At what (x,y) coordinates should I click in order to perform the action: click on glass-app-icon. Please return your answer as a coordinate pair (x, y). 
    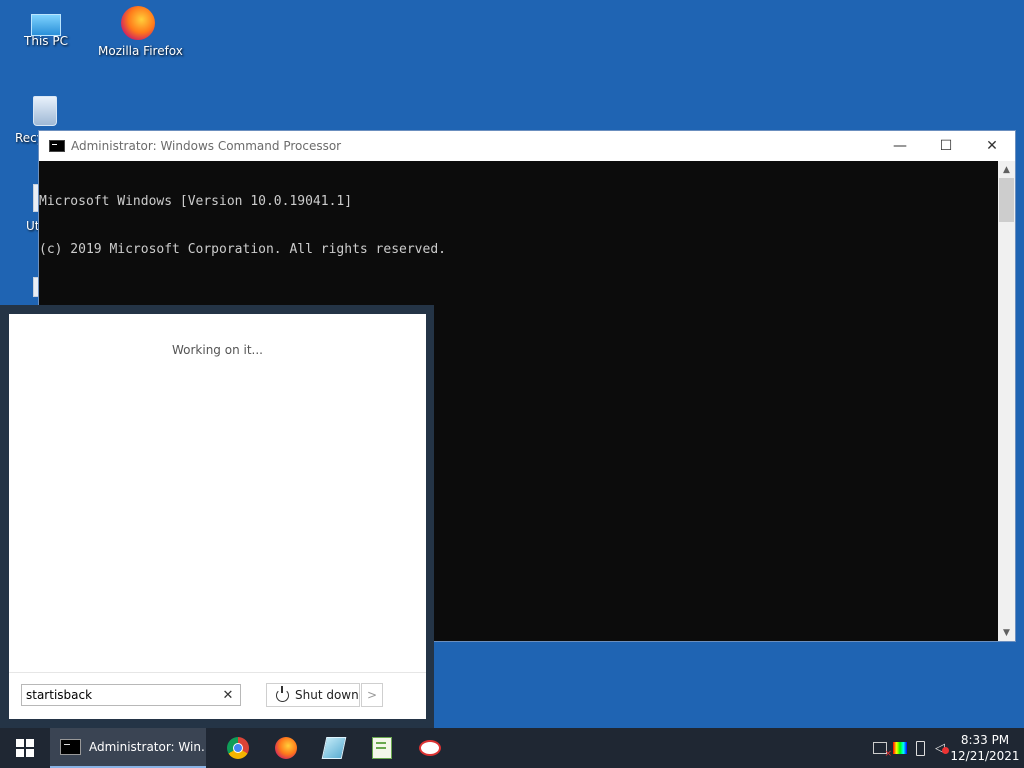
    Looking at the image, I should click on (334, 748).